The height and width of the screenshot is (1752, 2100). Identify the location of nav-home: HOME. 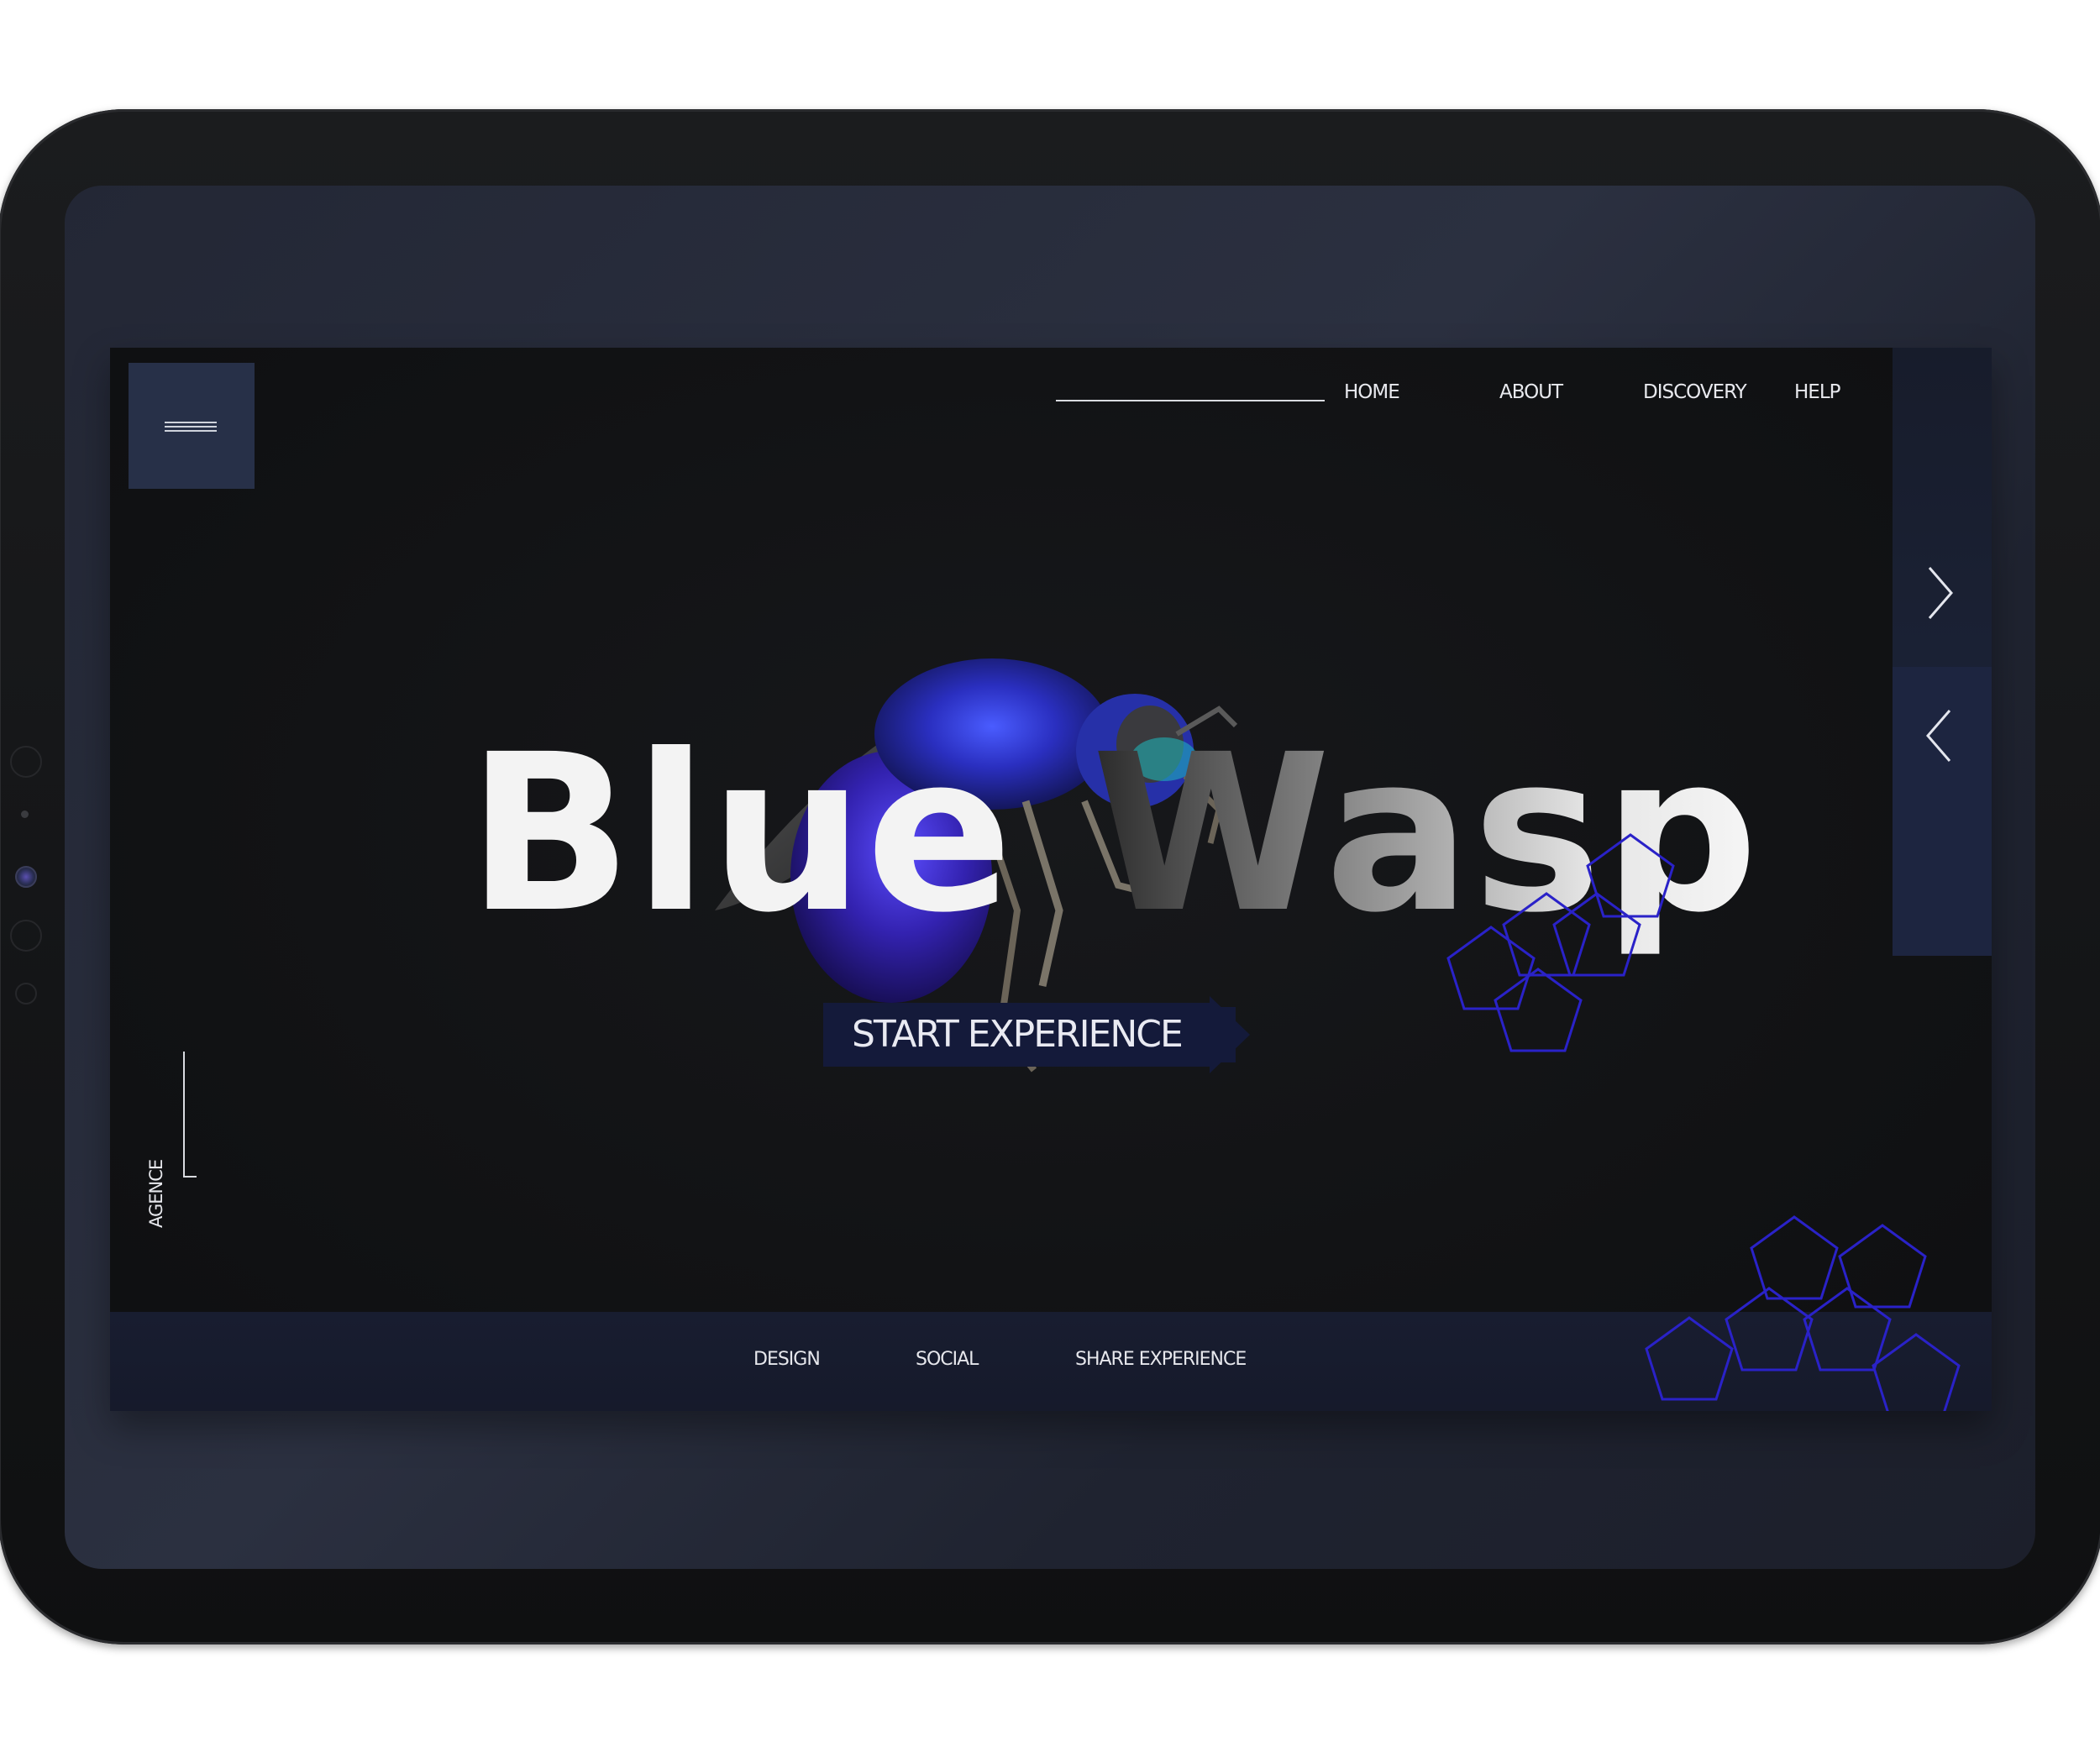
(1372, 392).